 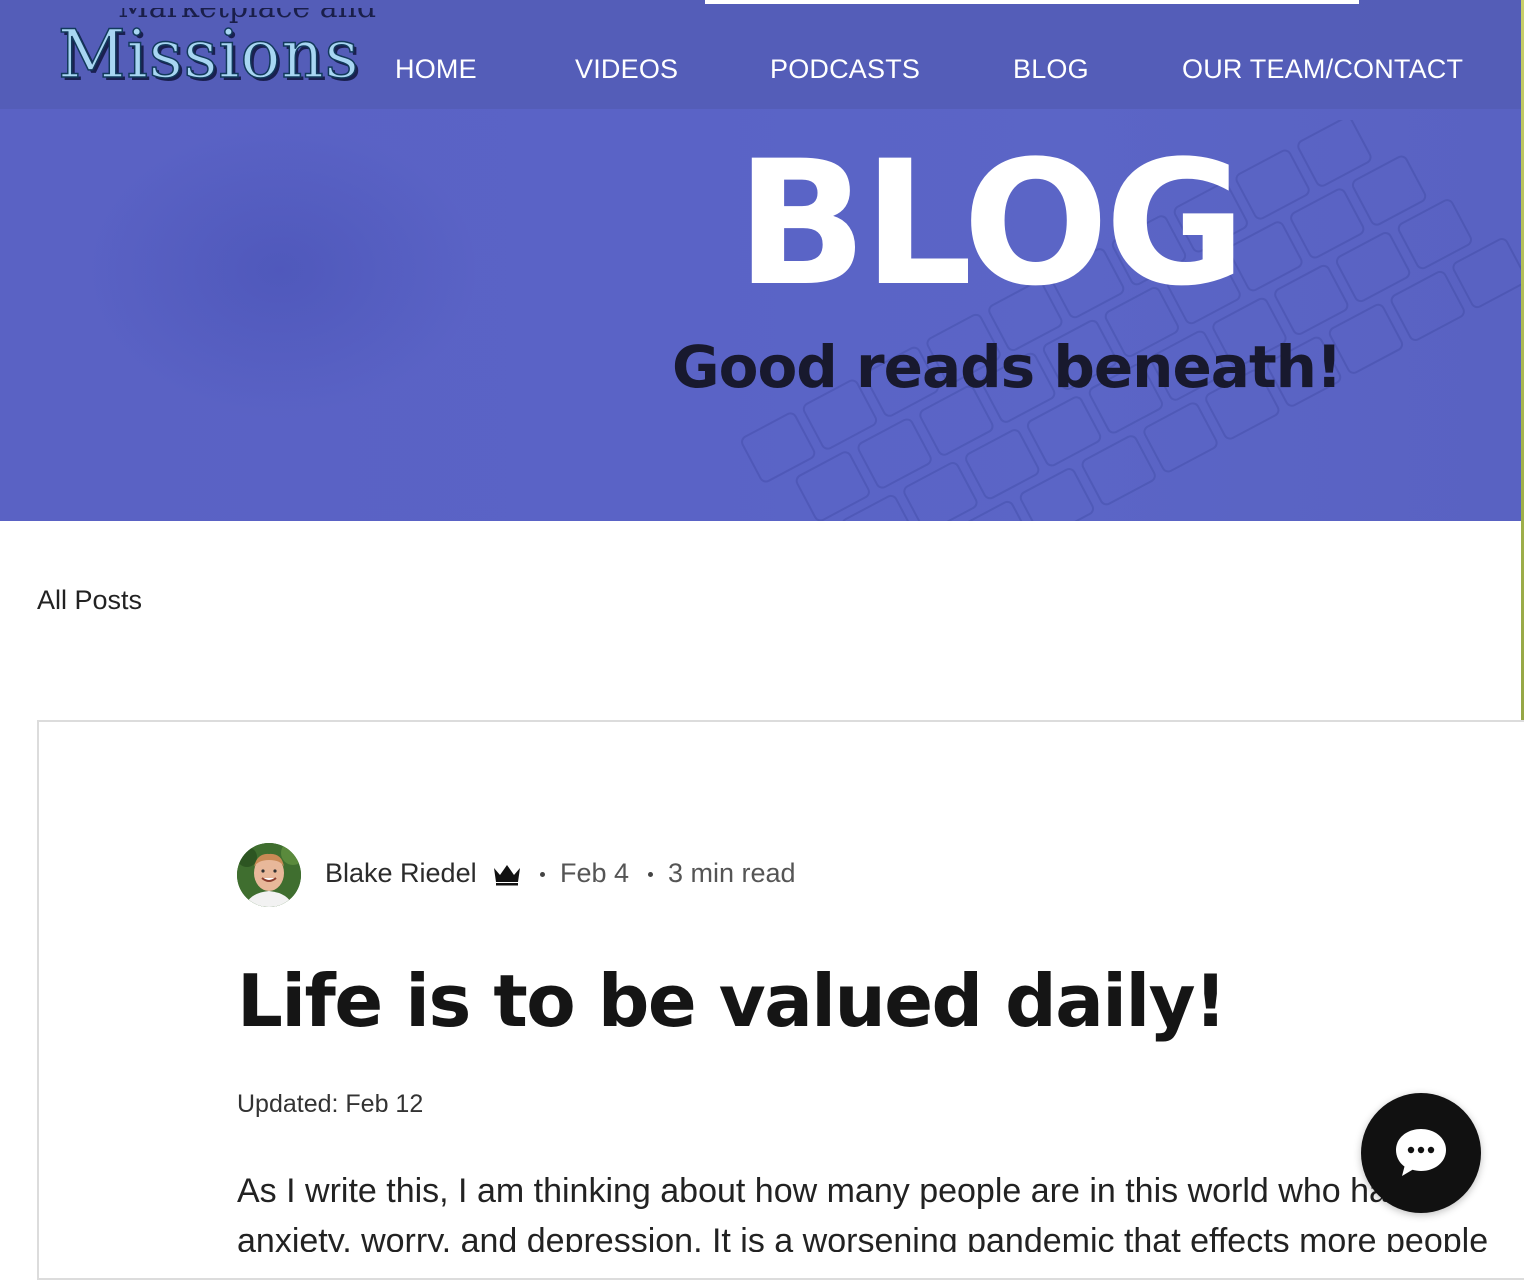 I want to click on nav-home: HOME, so click(x=436, y=69).